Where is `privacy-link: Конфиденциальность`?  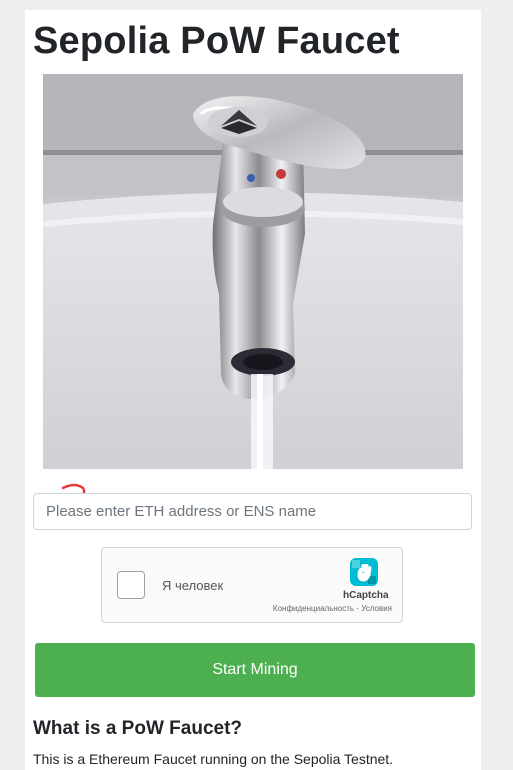 privacy-link: Конфиденциальность is located at coordinates (313, 608).